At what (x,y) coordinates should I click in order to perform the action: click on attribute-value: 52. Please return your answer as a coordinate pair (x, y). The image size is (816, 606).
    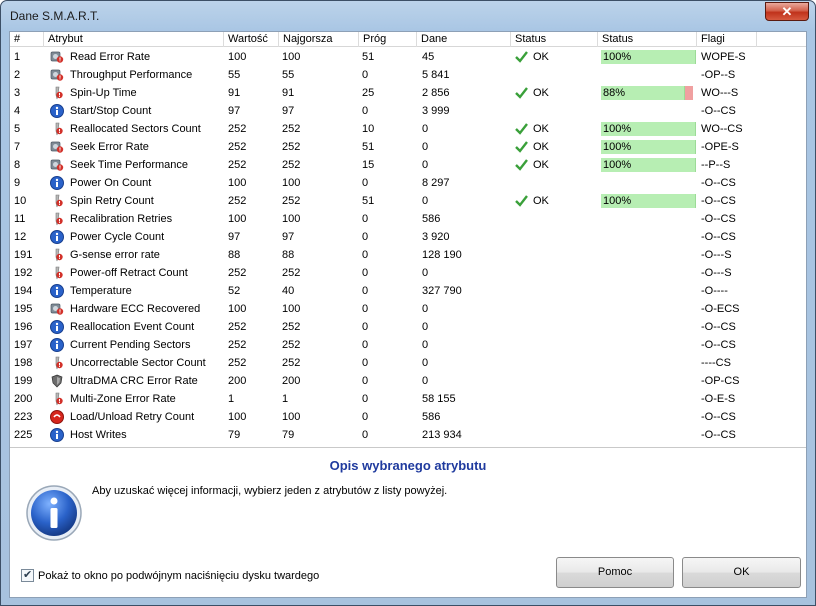
    Looking at the image, I should click on (234, 291).